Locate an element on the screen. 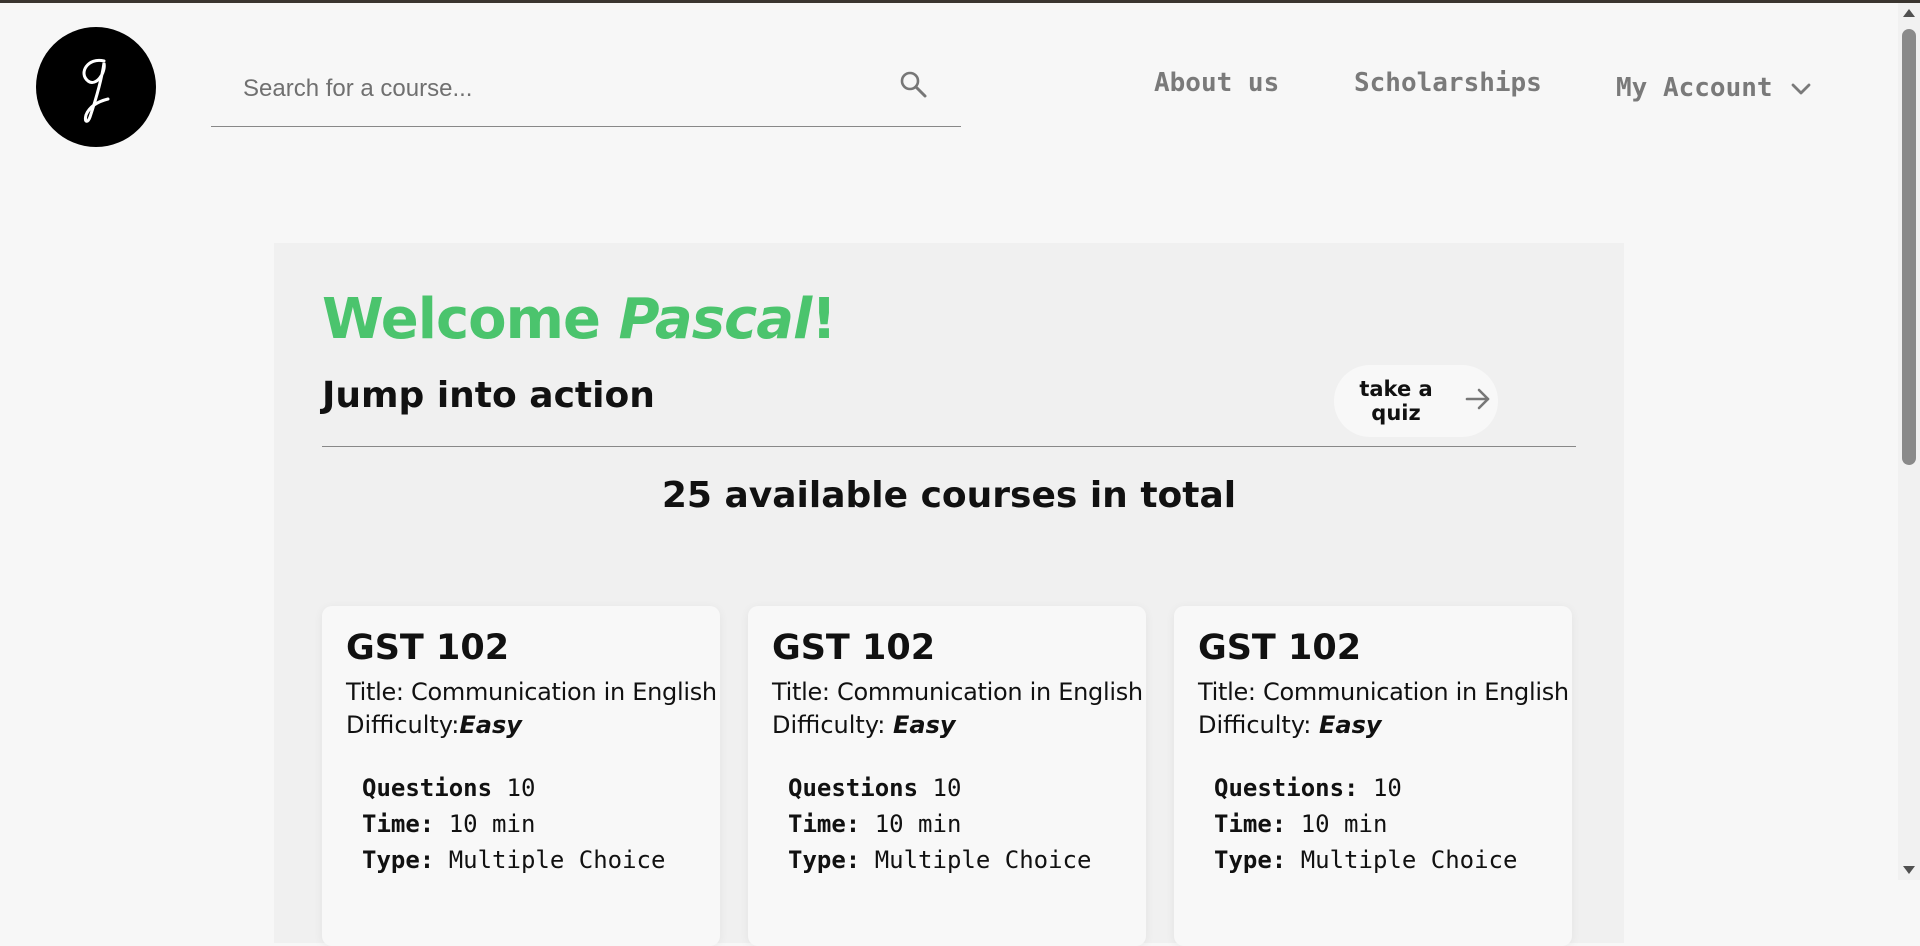  welcome-suffix: ! is located at coordinates (824, 319).